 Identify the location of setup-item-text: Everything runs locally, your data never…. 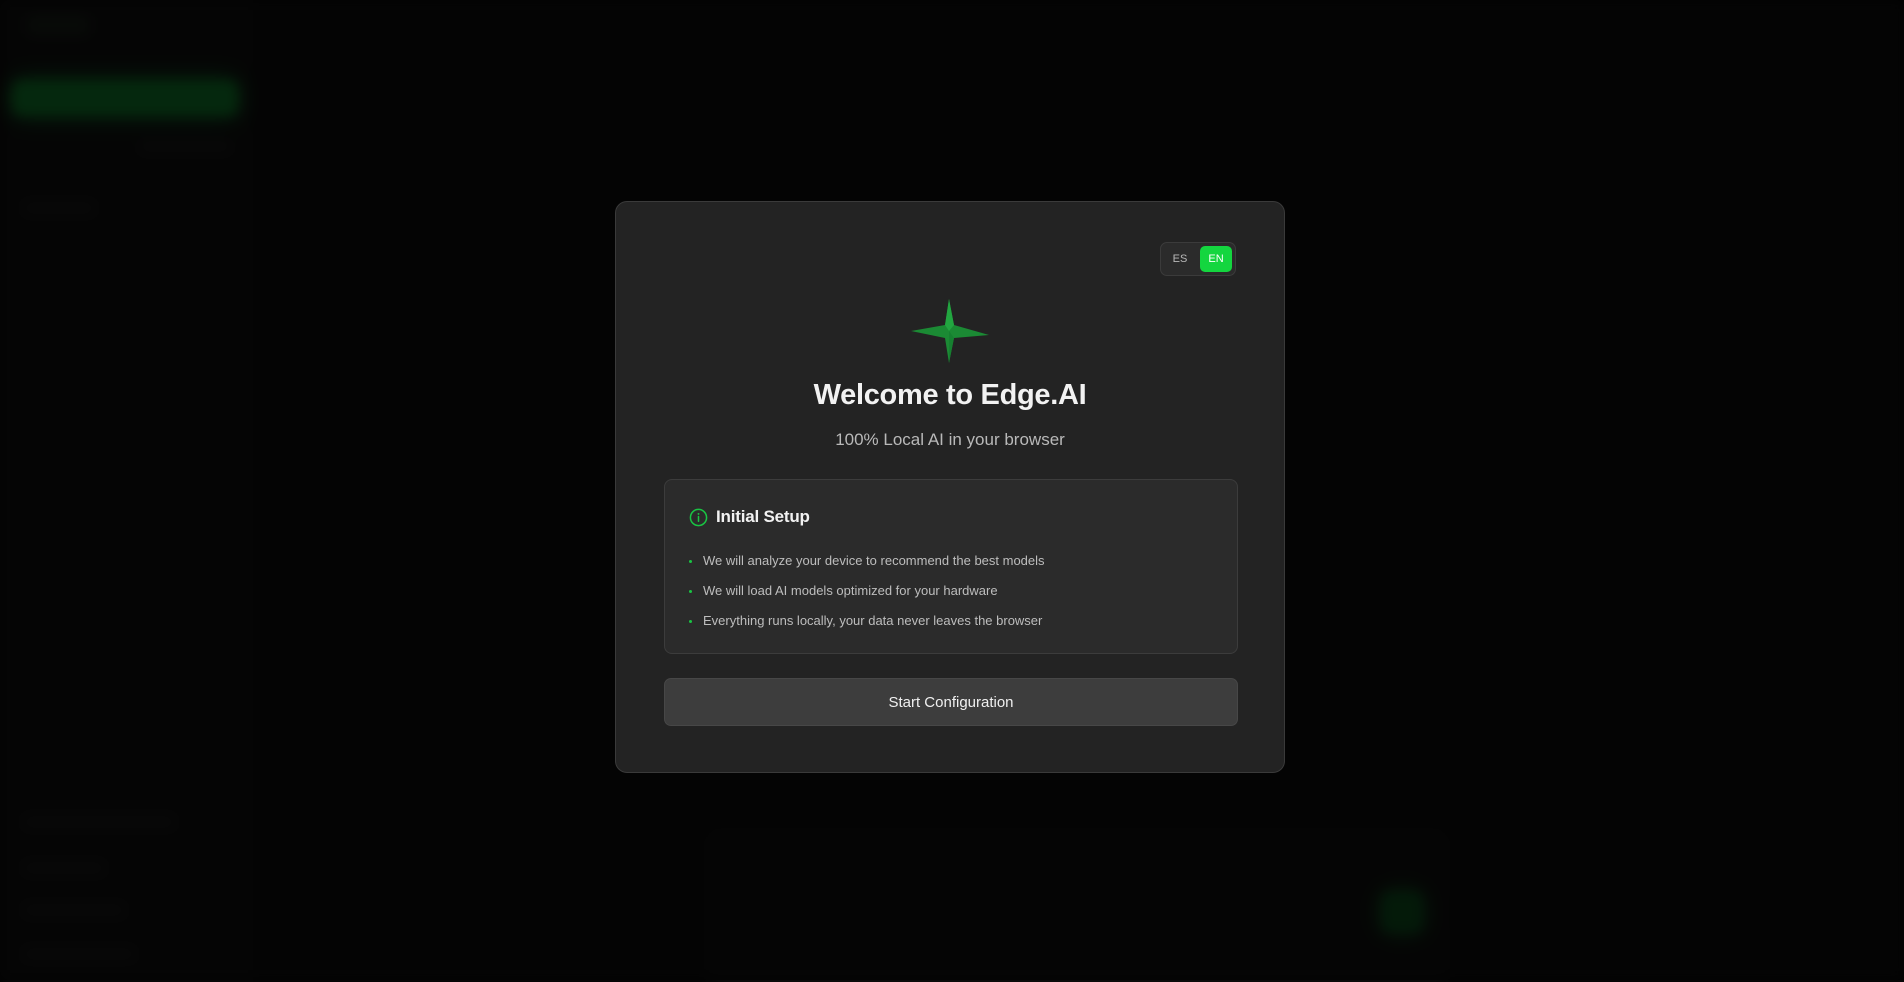
(872, 620).